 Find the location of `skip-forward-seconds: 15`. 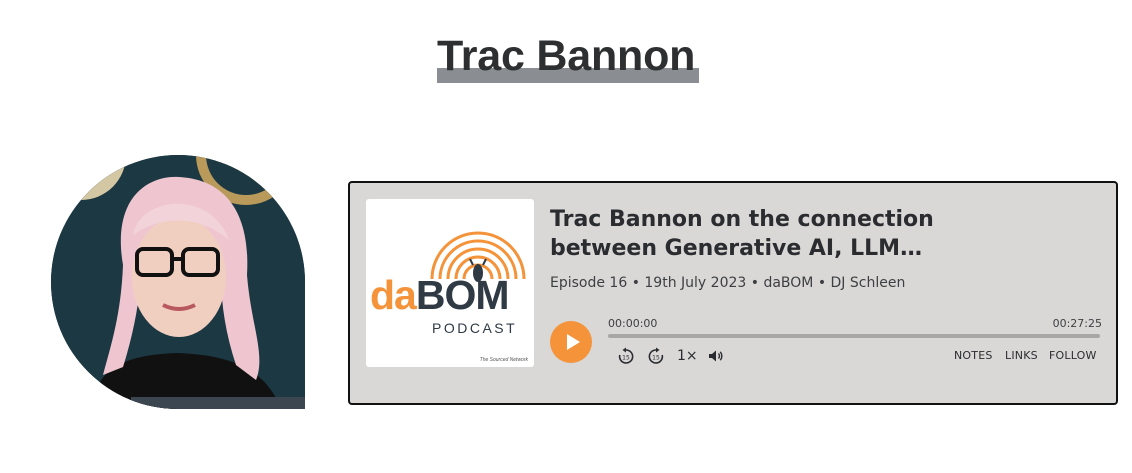

skip-forward-seconds: 15 is located at coordinates (656, 358).